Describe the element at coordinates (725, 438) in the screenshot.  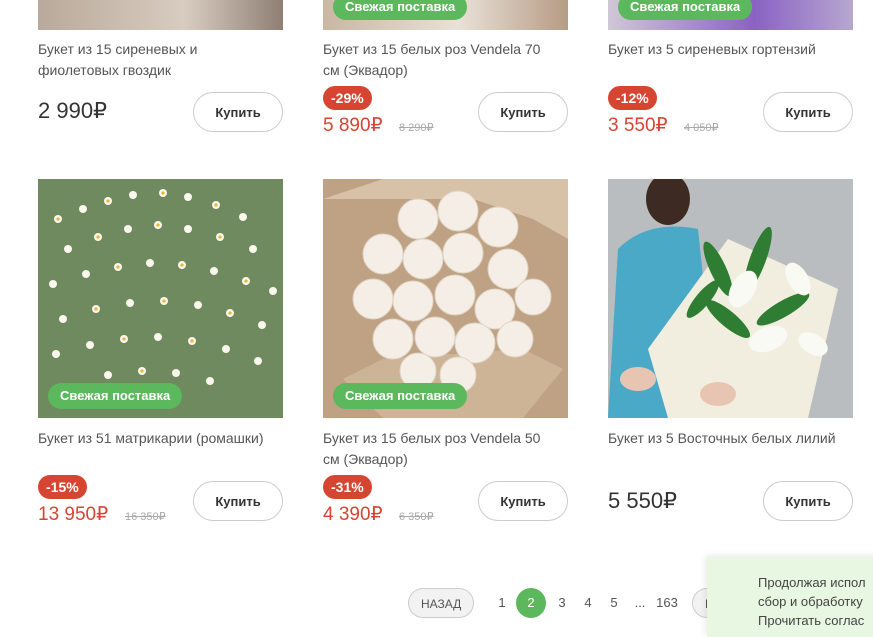
I see `product-title: Букет из 5 Восточных белых лилий` at that location.